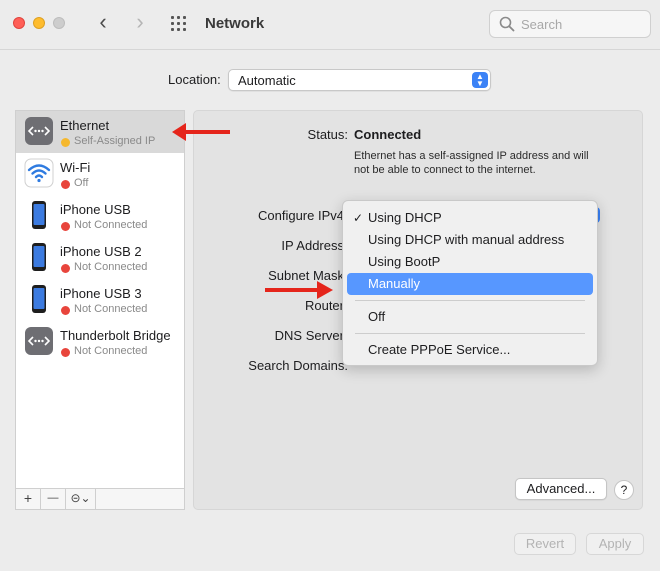 The image size is (660, 571). I want to click on service-item-iphone-usb: iPhone USB Not Connected, so click(100, 216).